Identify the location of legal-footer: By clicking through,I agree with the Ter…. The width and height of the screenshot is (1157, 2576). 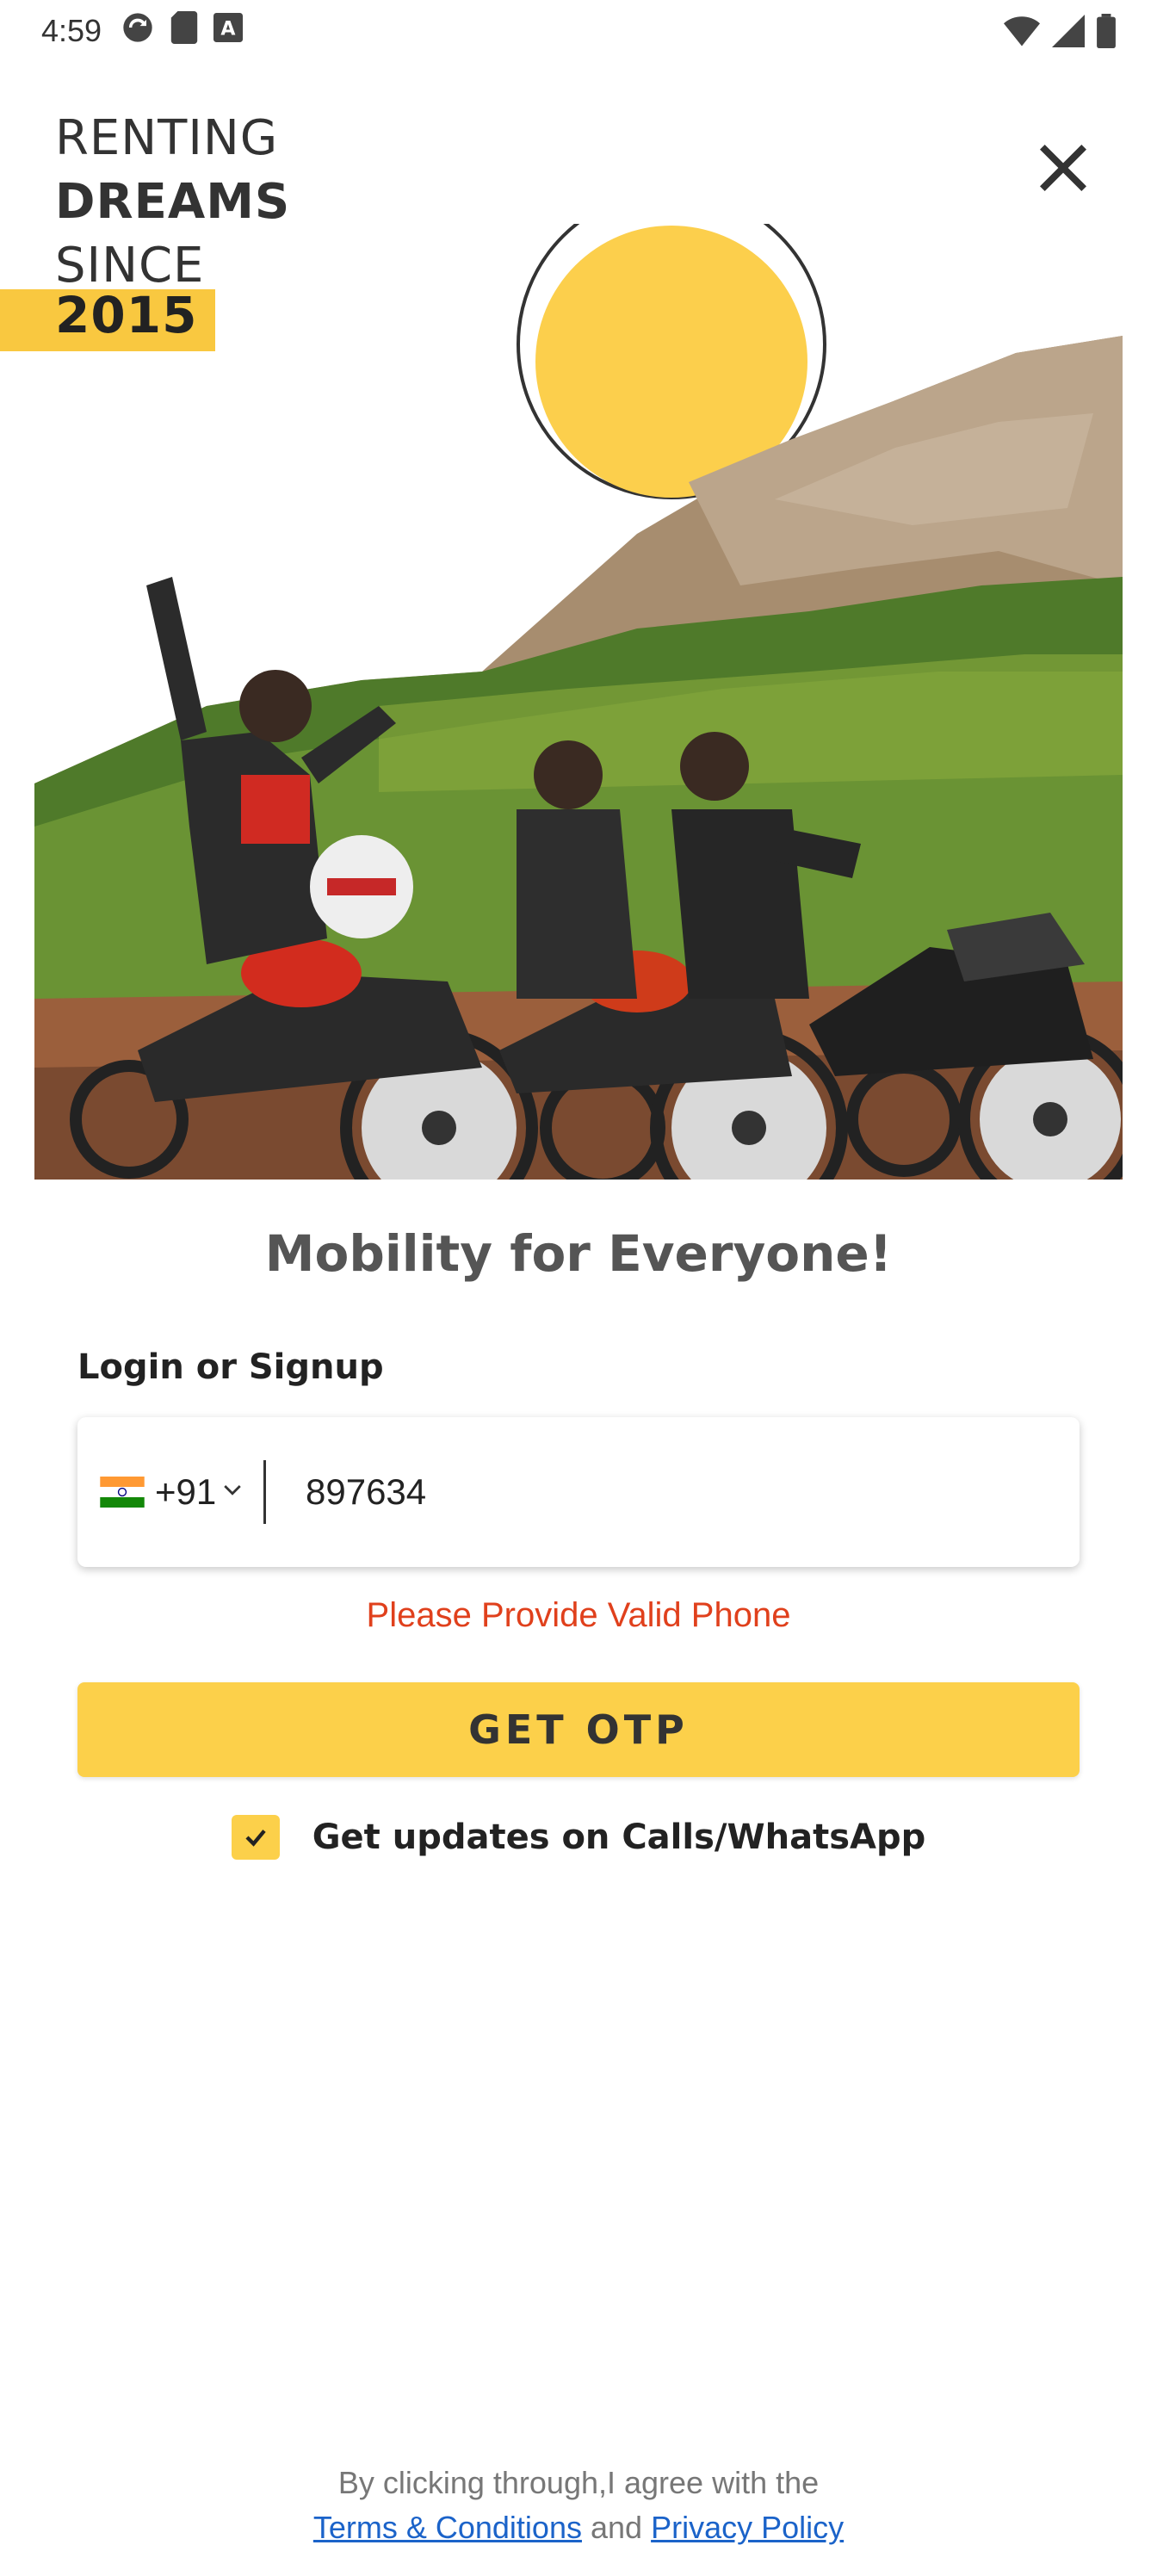
(579, 2505).